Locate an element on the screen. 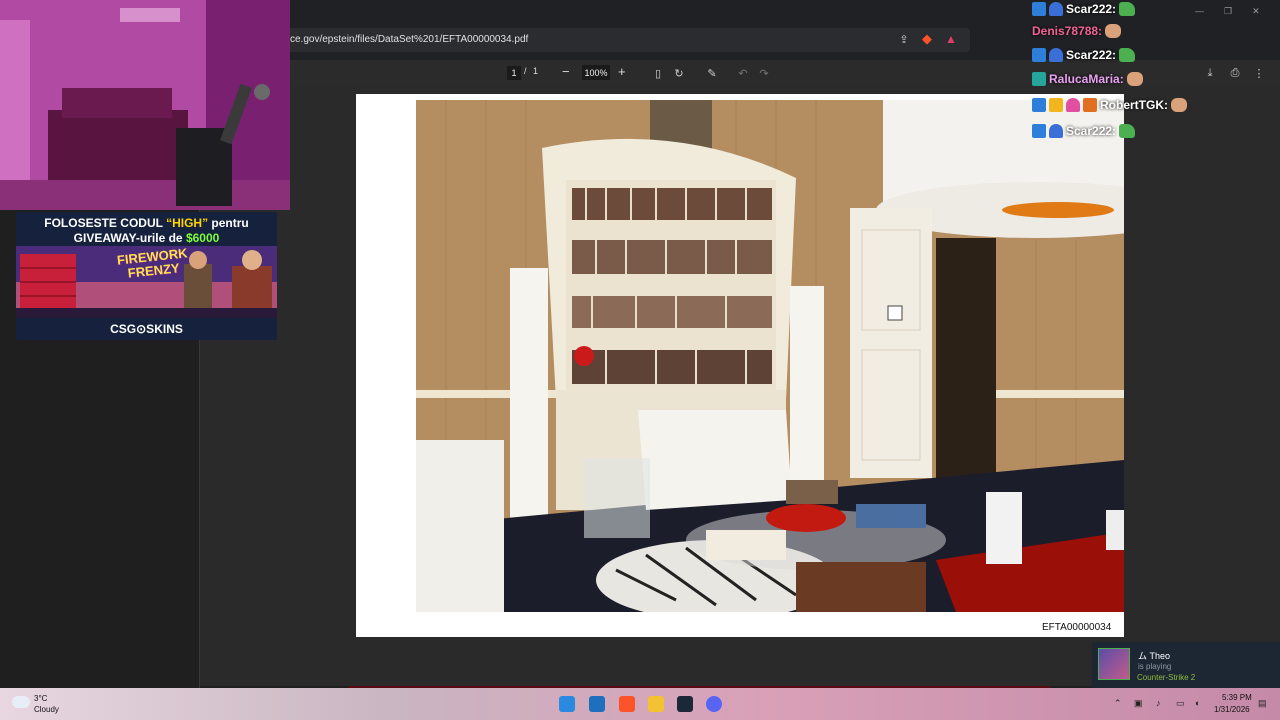 The height and width of the screenshot is (720, 1280). promo-code: “HIGH” is located at coordinates (187, 223).